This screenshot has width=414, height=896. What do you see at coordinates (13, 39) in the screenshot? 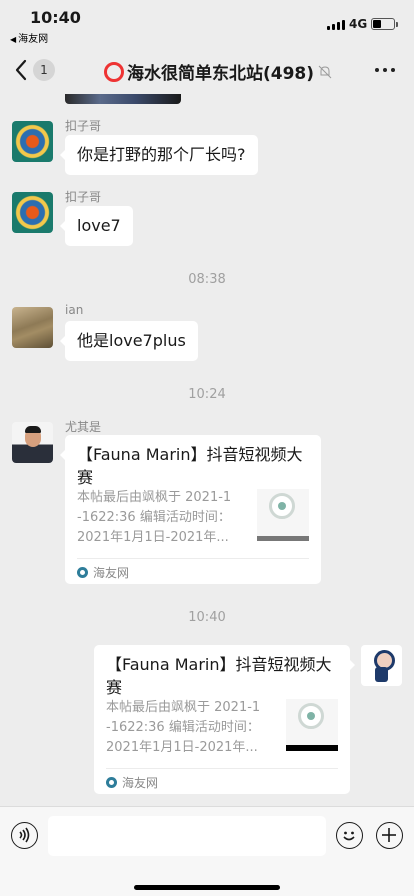
I see `back-triangle-icon: ◀` at bounding box center [13, 39].